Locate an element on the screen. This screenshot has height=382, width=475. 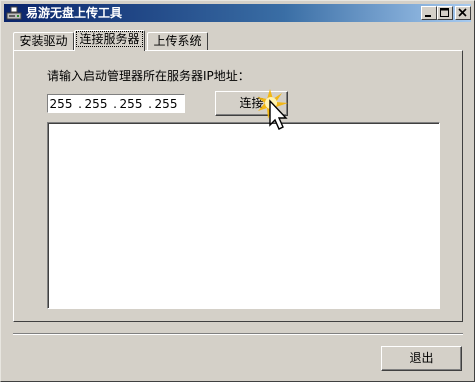
maximize-icon is located at coordinates (444, 12).